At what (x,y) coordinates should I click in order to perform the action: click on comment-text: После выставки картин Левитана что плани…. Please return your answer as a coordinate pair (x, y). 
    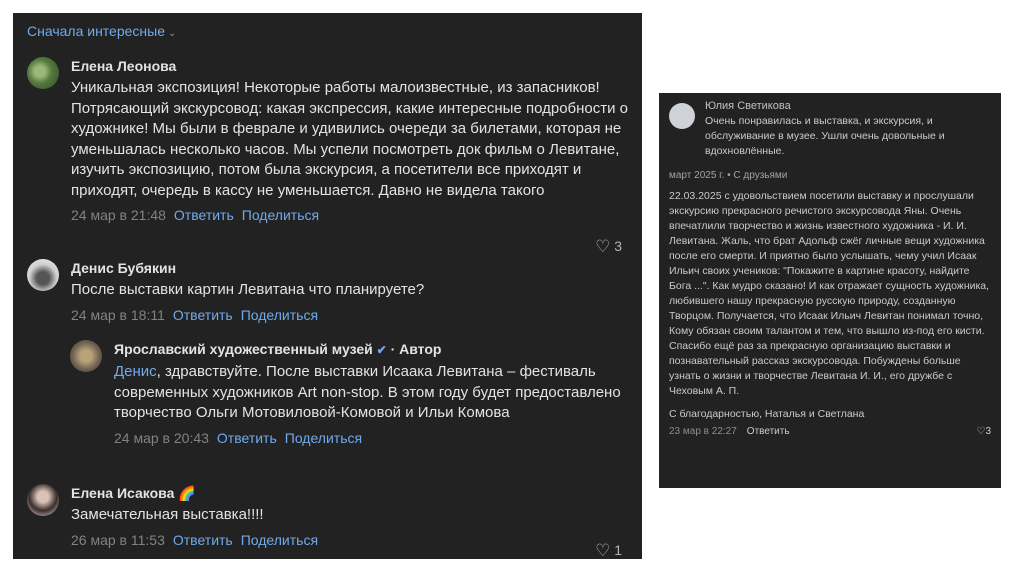
    Looking at the image, I should click on (248, 289).